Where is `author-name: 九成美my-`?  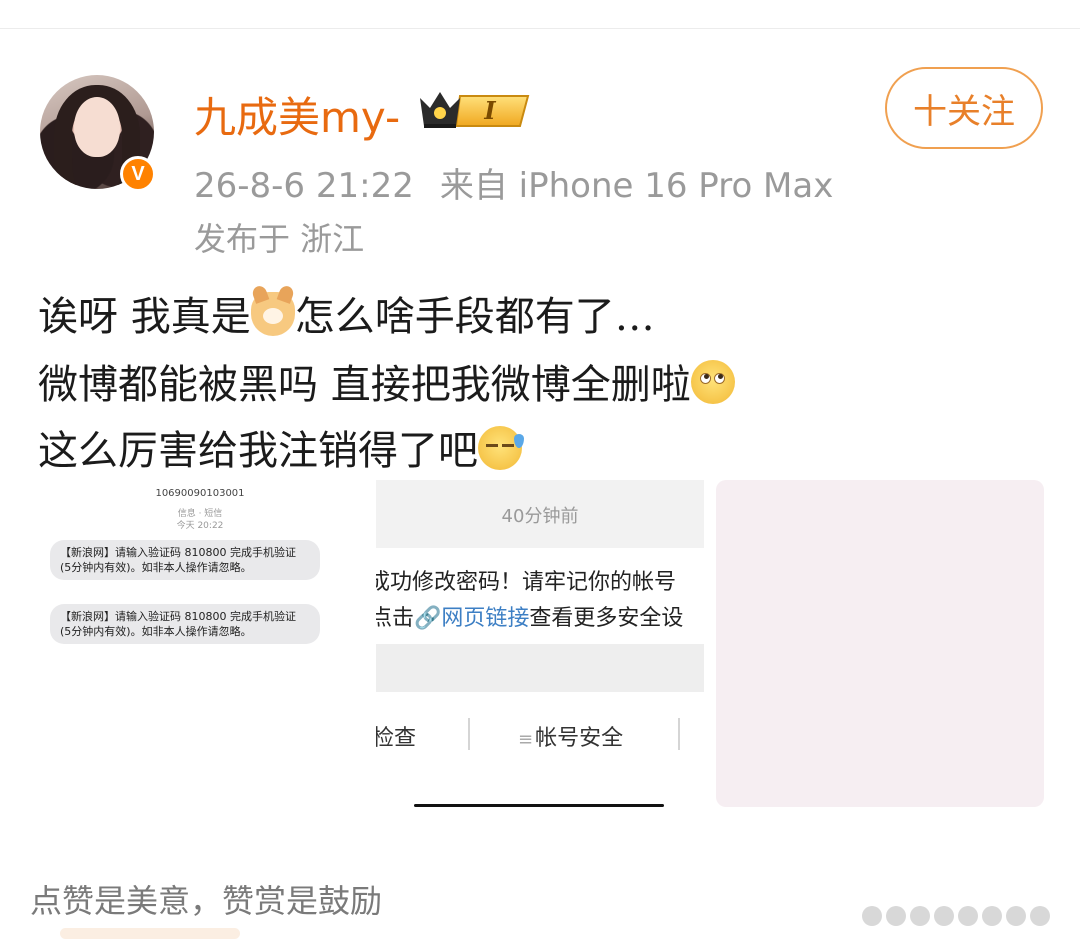 author-name: 九成美my- is located at coordinates (297, 114).